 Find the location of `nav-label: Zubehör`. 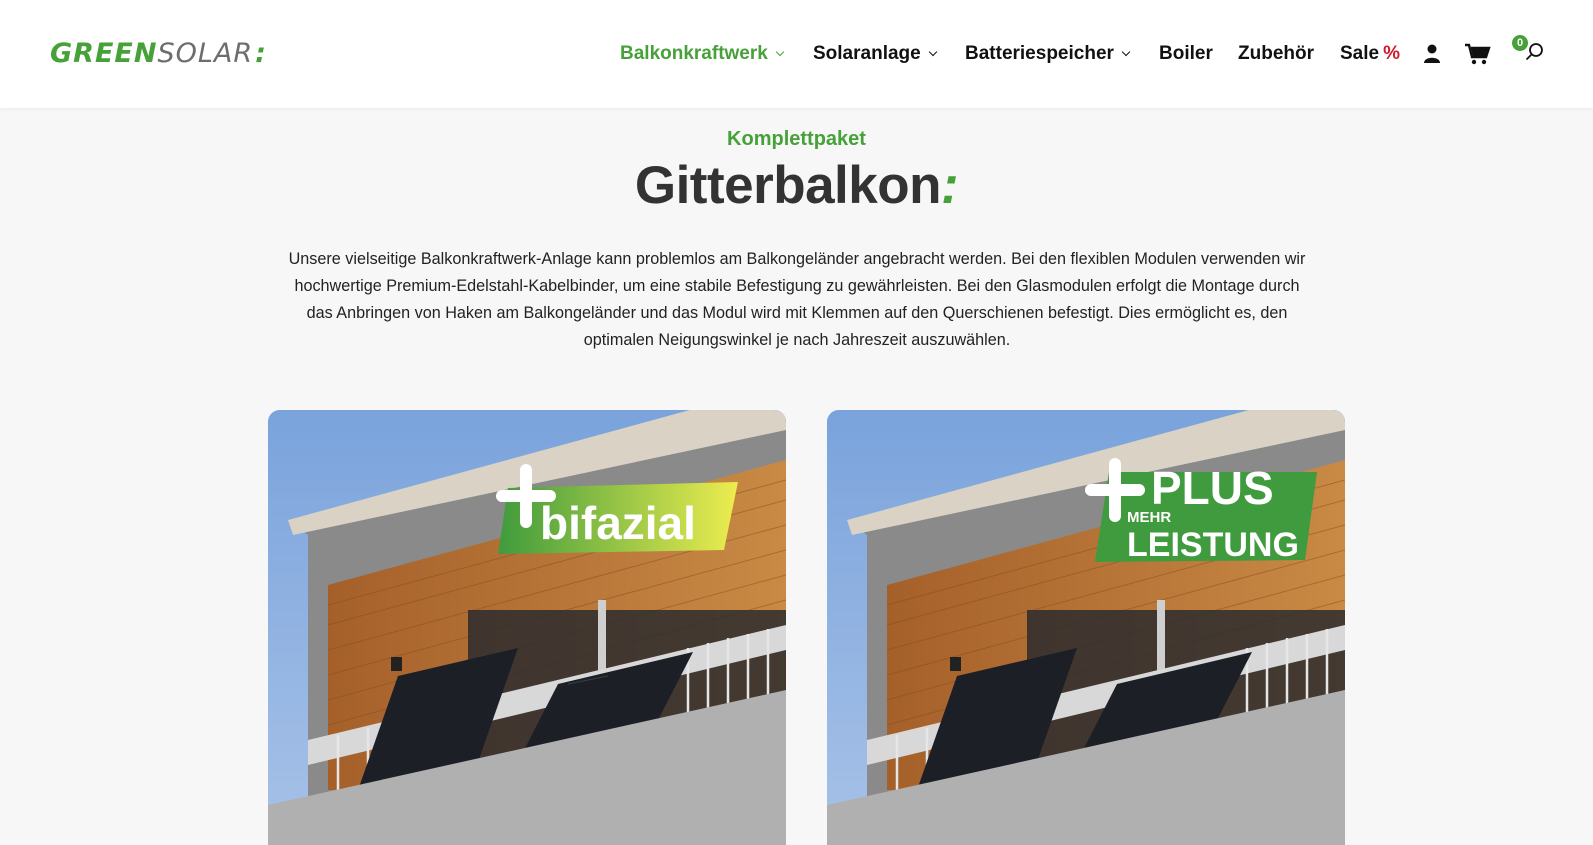

nav-label: Zubehör is located at coordinates (1276, 53).